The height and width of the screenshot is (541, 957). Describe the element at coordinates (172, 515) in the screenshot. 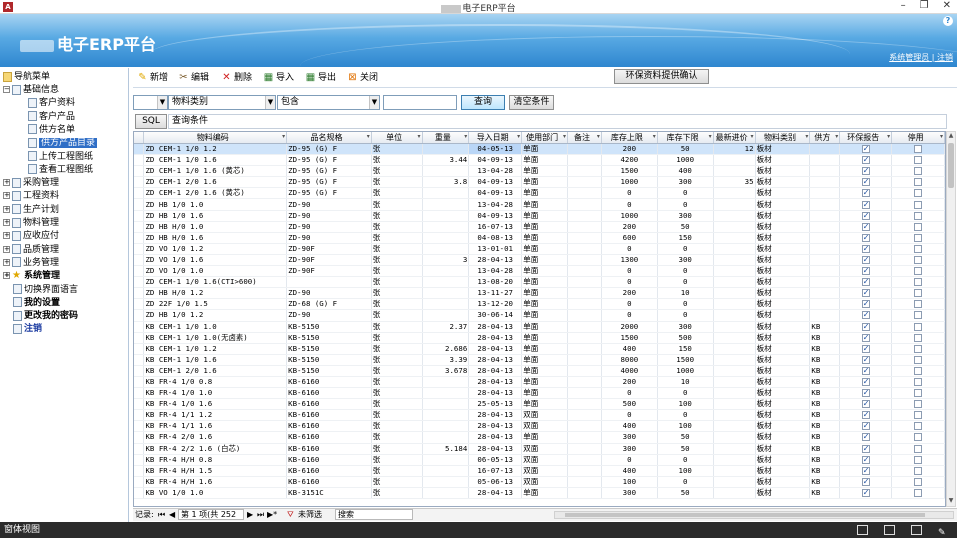

I see `prev-record-button: ◀` at that location.